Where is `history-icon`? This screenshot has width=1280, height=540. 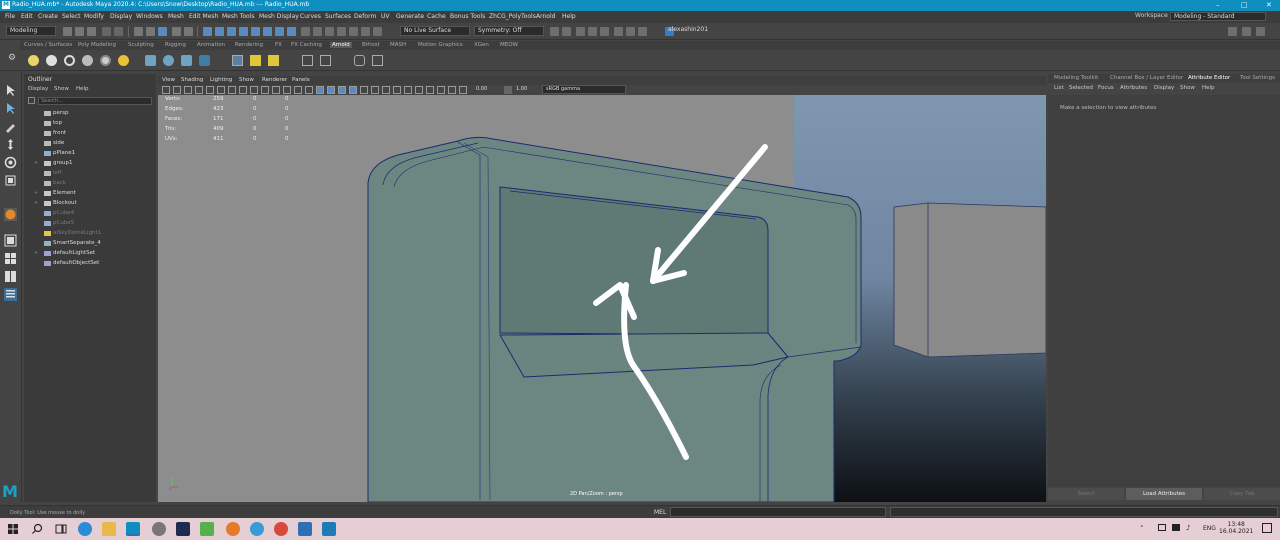 history-icon is located at coordinates (305, 31).